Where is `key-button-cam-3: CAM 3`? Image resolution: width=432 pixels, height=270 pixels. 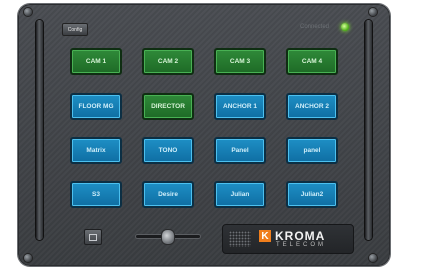
key-button-cam-3: CAM 3 is located at coordinates (240, 61).